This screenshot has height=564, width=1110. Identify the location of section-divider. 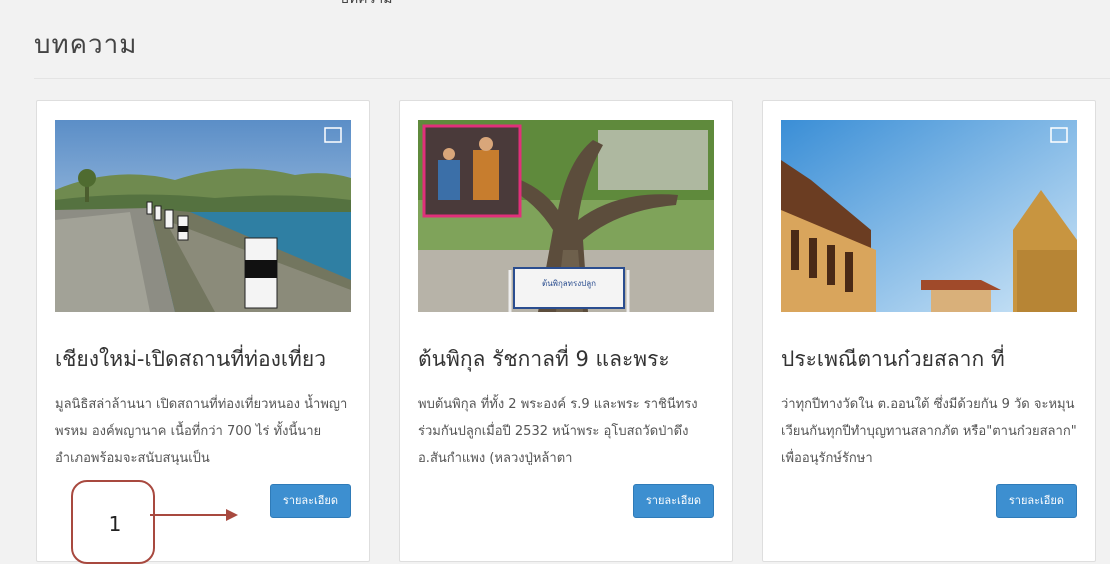
(572, 78).